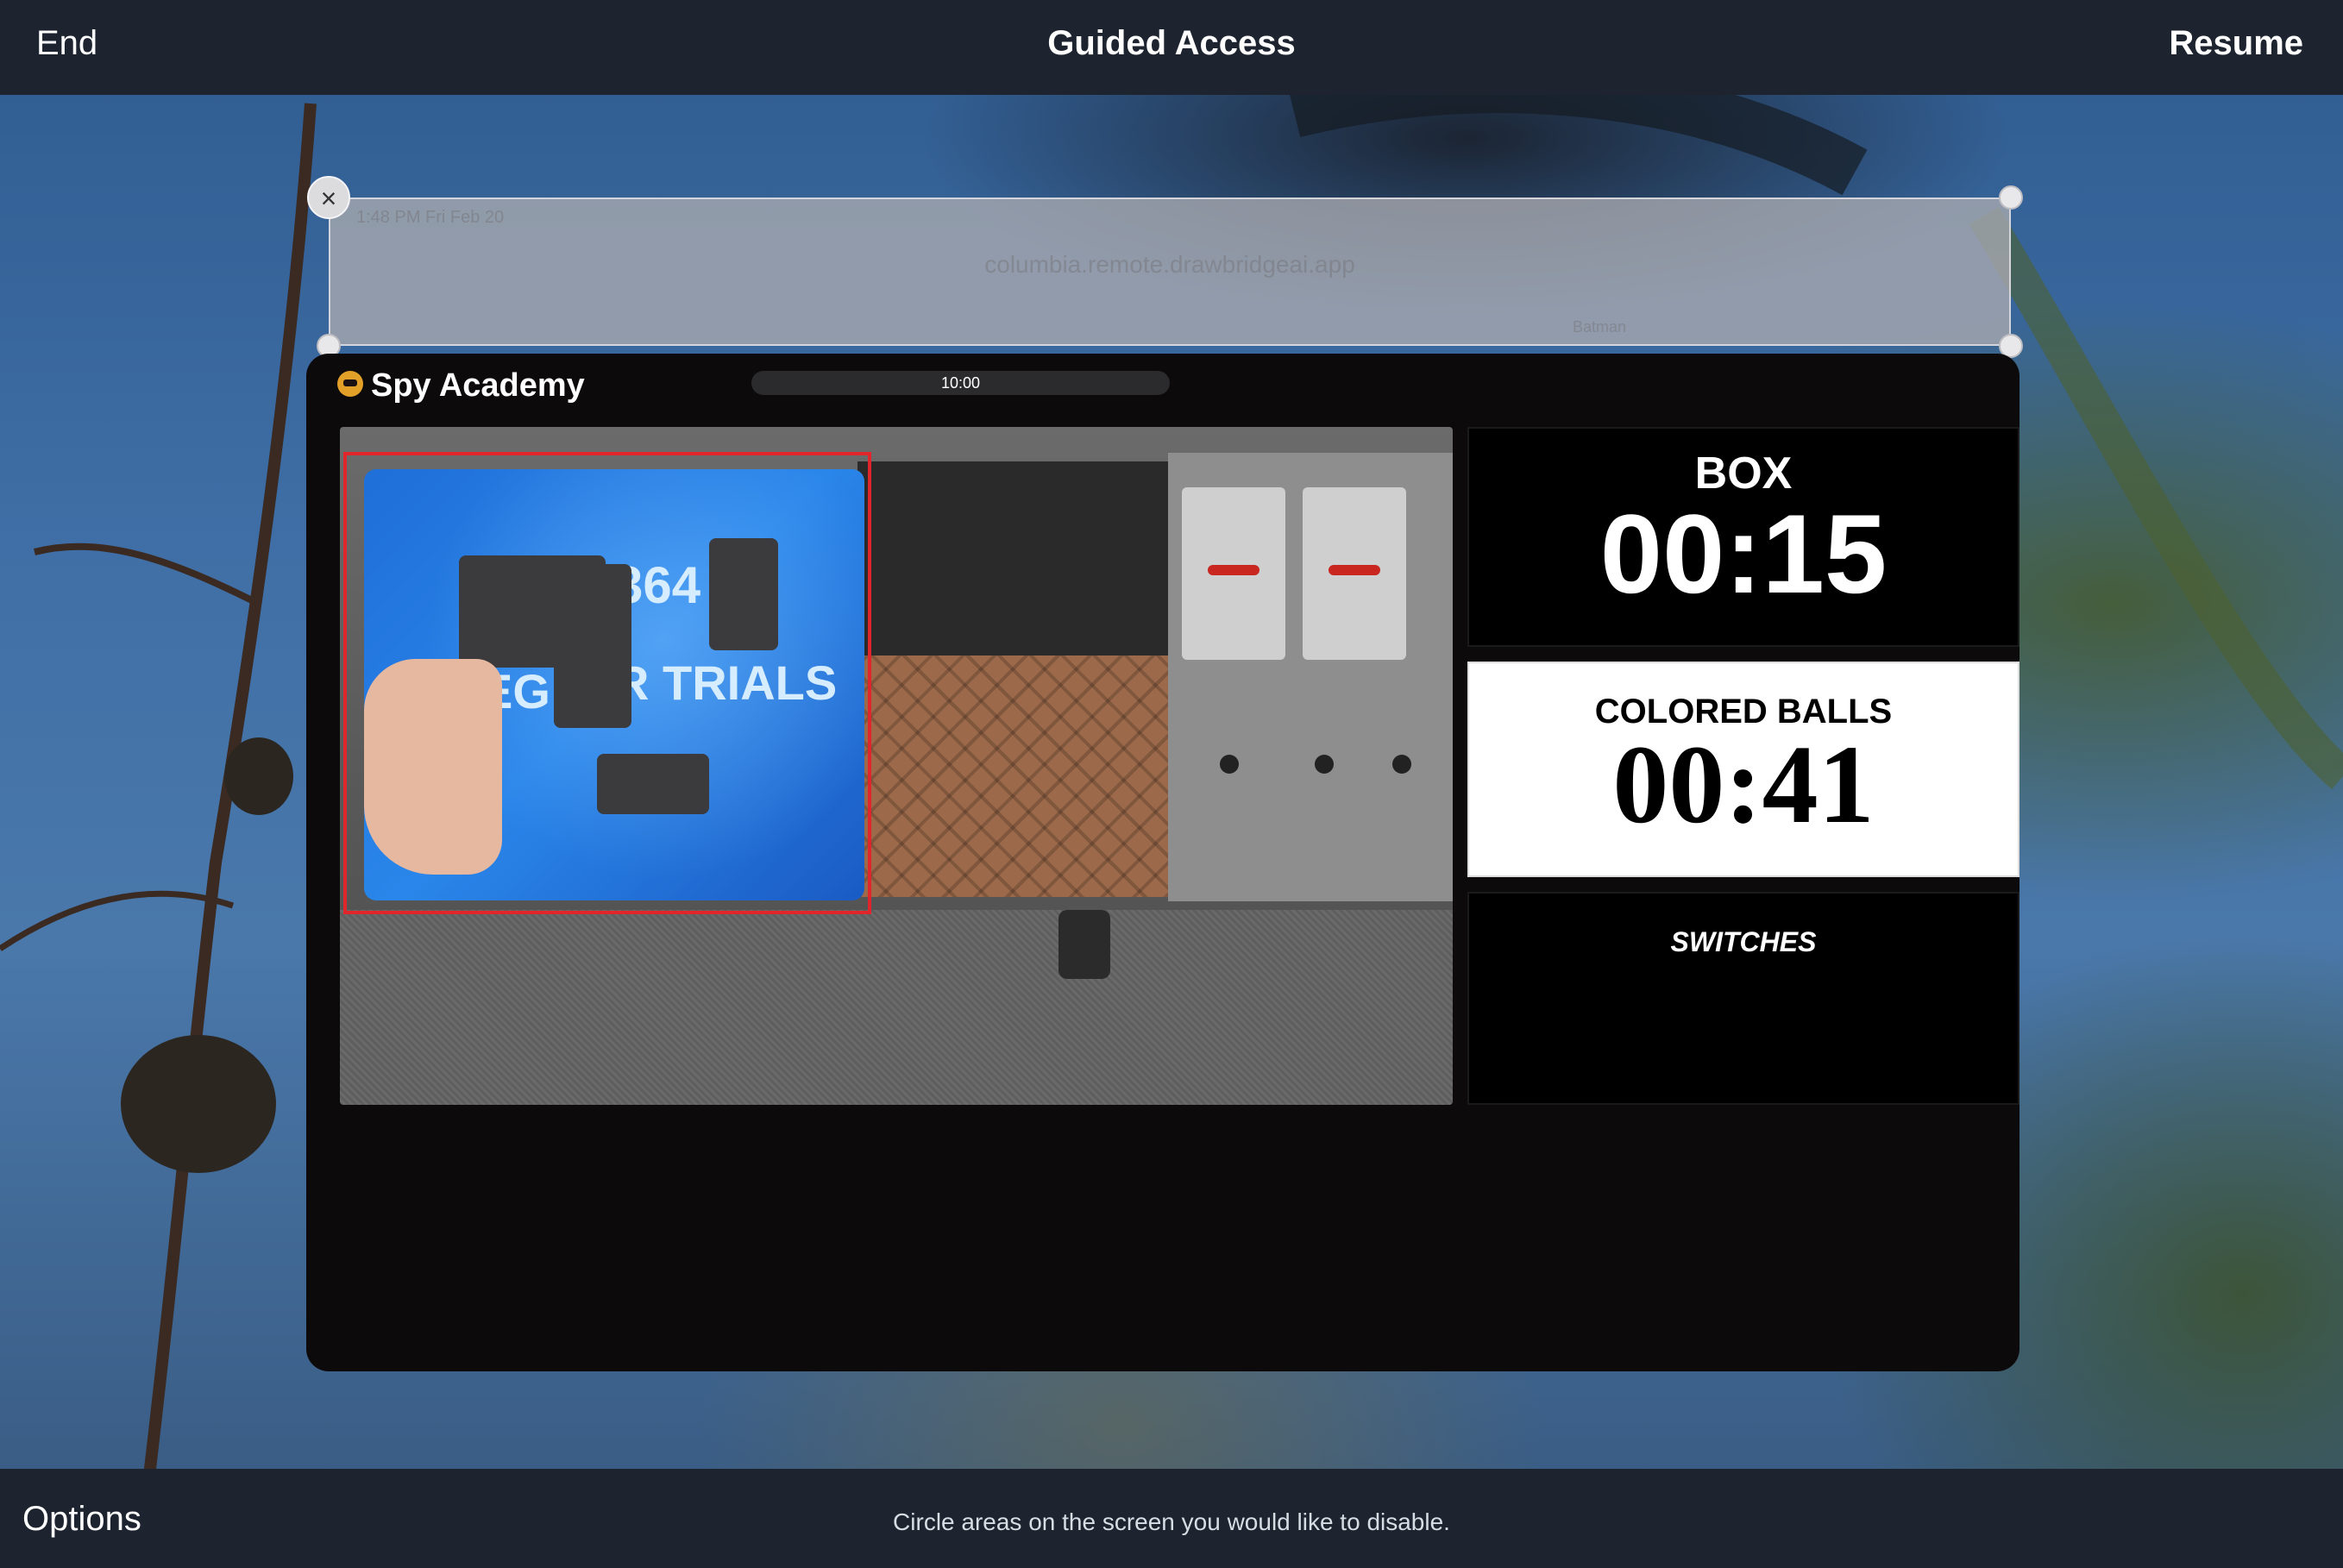  Describe the element at coordinates (1743, 785) in the screenshot. I see `colored-balls-timer-value: 00:41` at that location.